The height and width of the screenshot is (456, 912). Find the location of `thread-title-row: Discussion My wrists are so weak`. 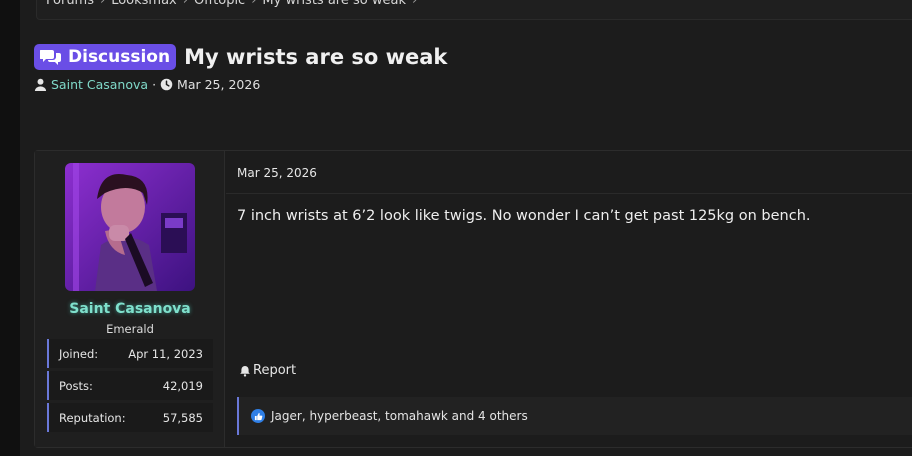

thread-title-row: Discussion My wrists are so weak is located at coordinates (240, 57).